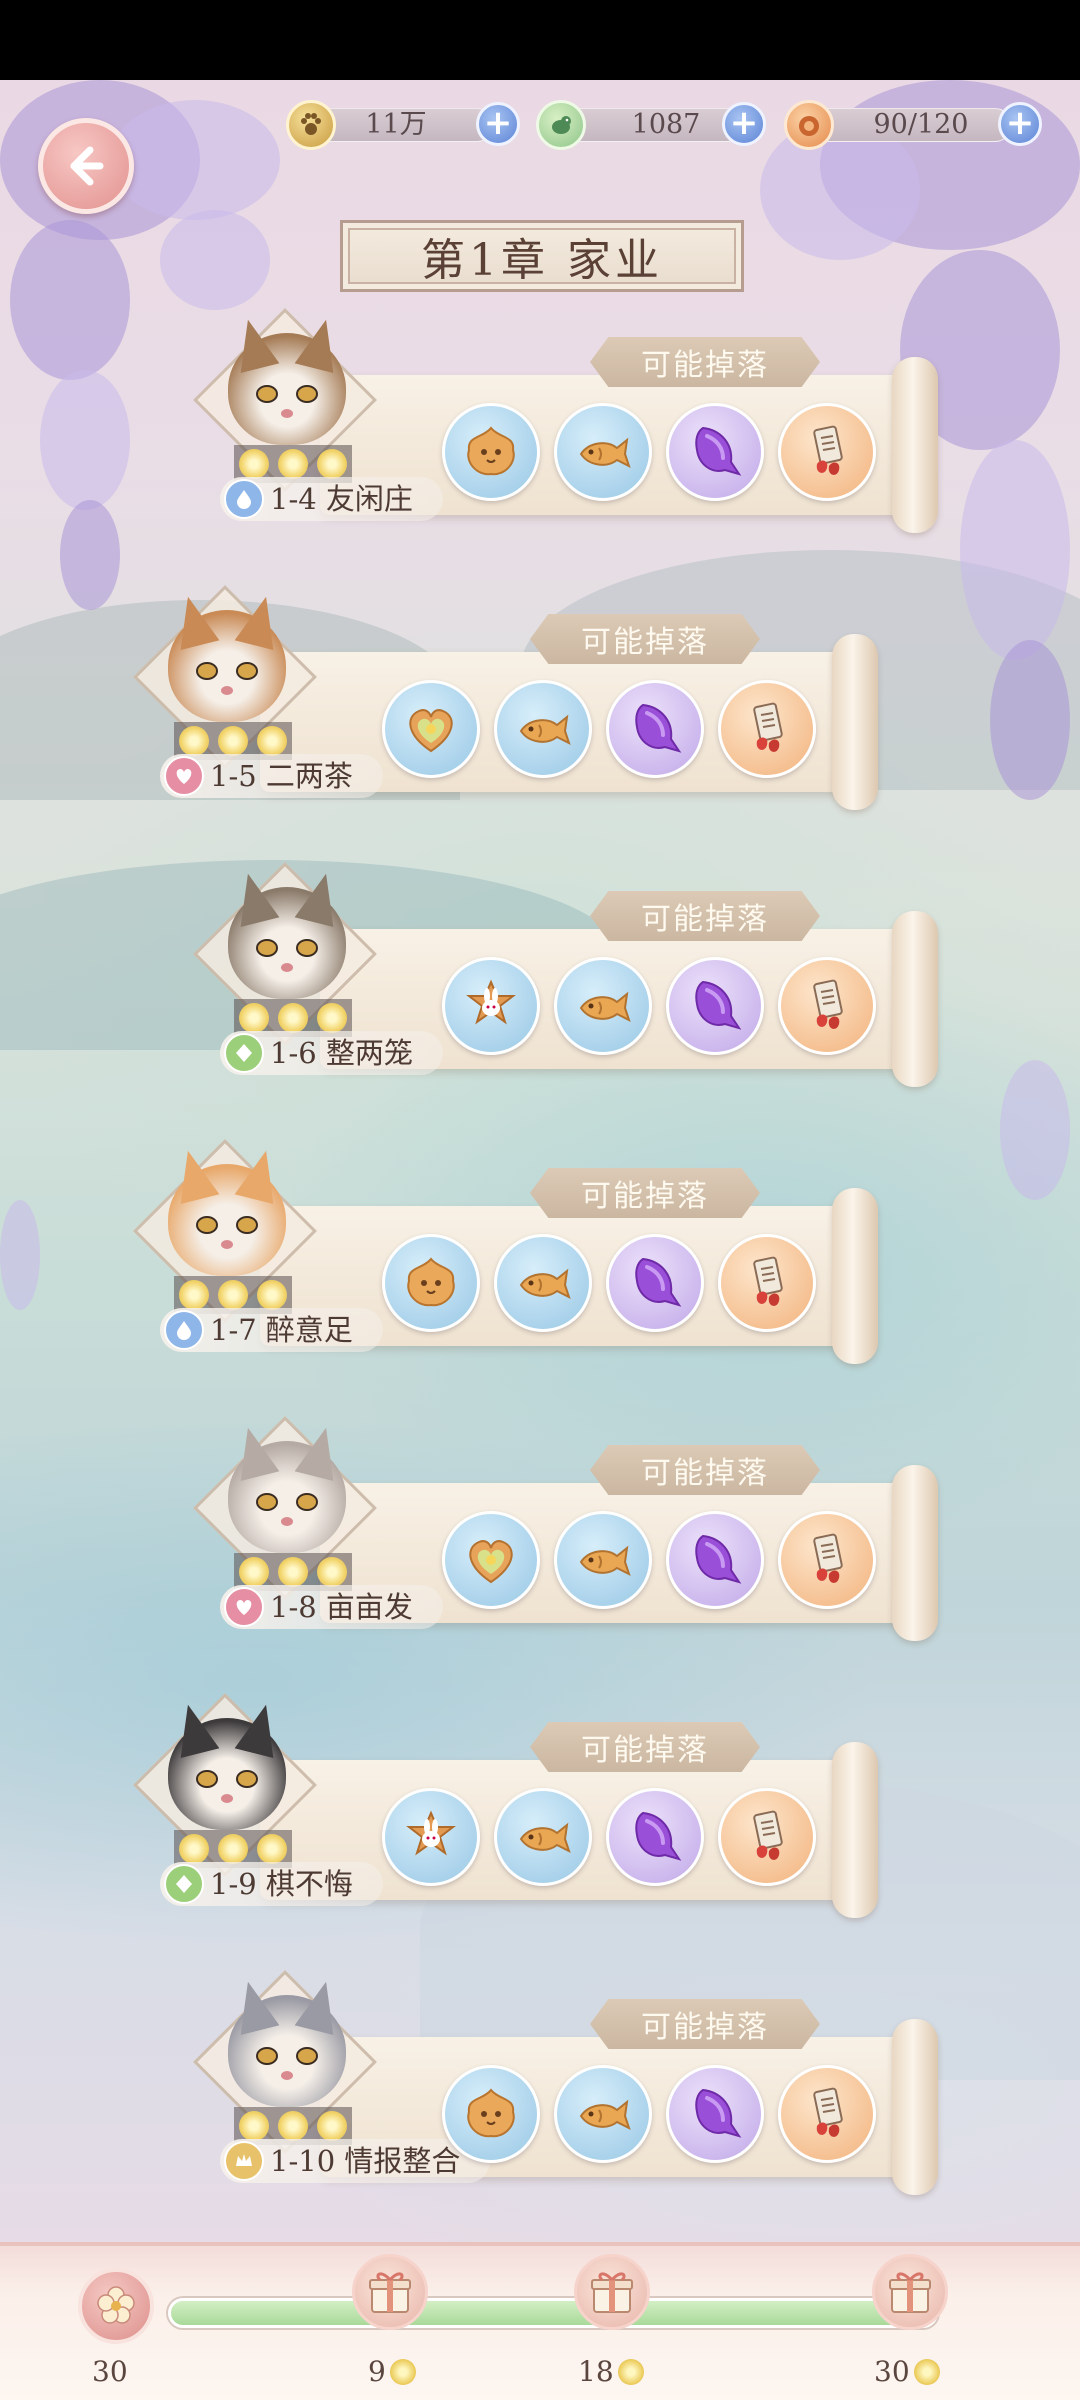 This screenshot has width=1080, height=2400. I want to click on milestone-stars-value: 30, so click(892, 2371).